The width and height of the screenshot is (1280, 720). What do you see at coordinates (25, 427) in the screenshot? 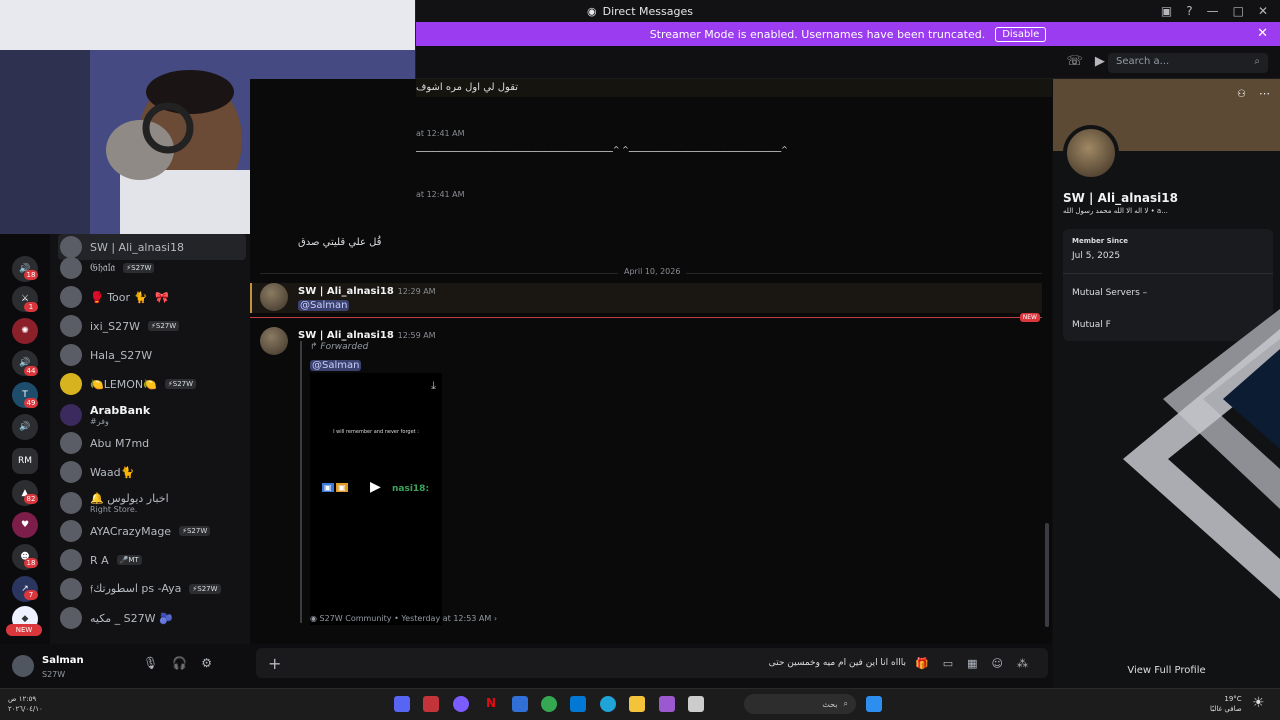
I see `server-icon: 🔊` at bounding box center [25, 427].